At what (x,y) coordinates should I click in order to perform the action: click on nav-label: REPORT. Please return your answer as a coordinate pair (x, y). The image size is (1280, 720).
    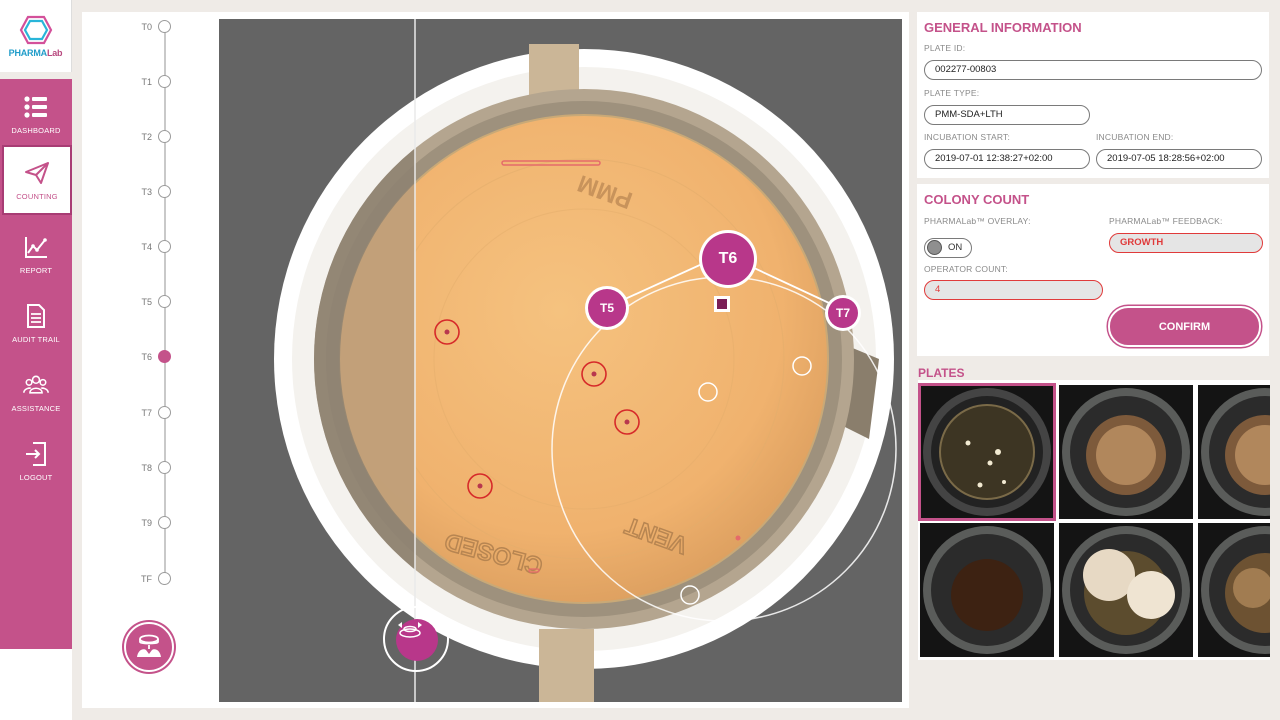
    Looking at the image, I should click on (36, 270).